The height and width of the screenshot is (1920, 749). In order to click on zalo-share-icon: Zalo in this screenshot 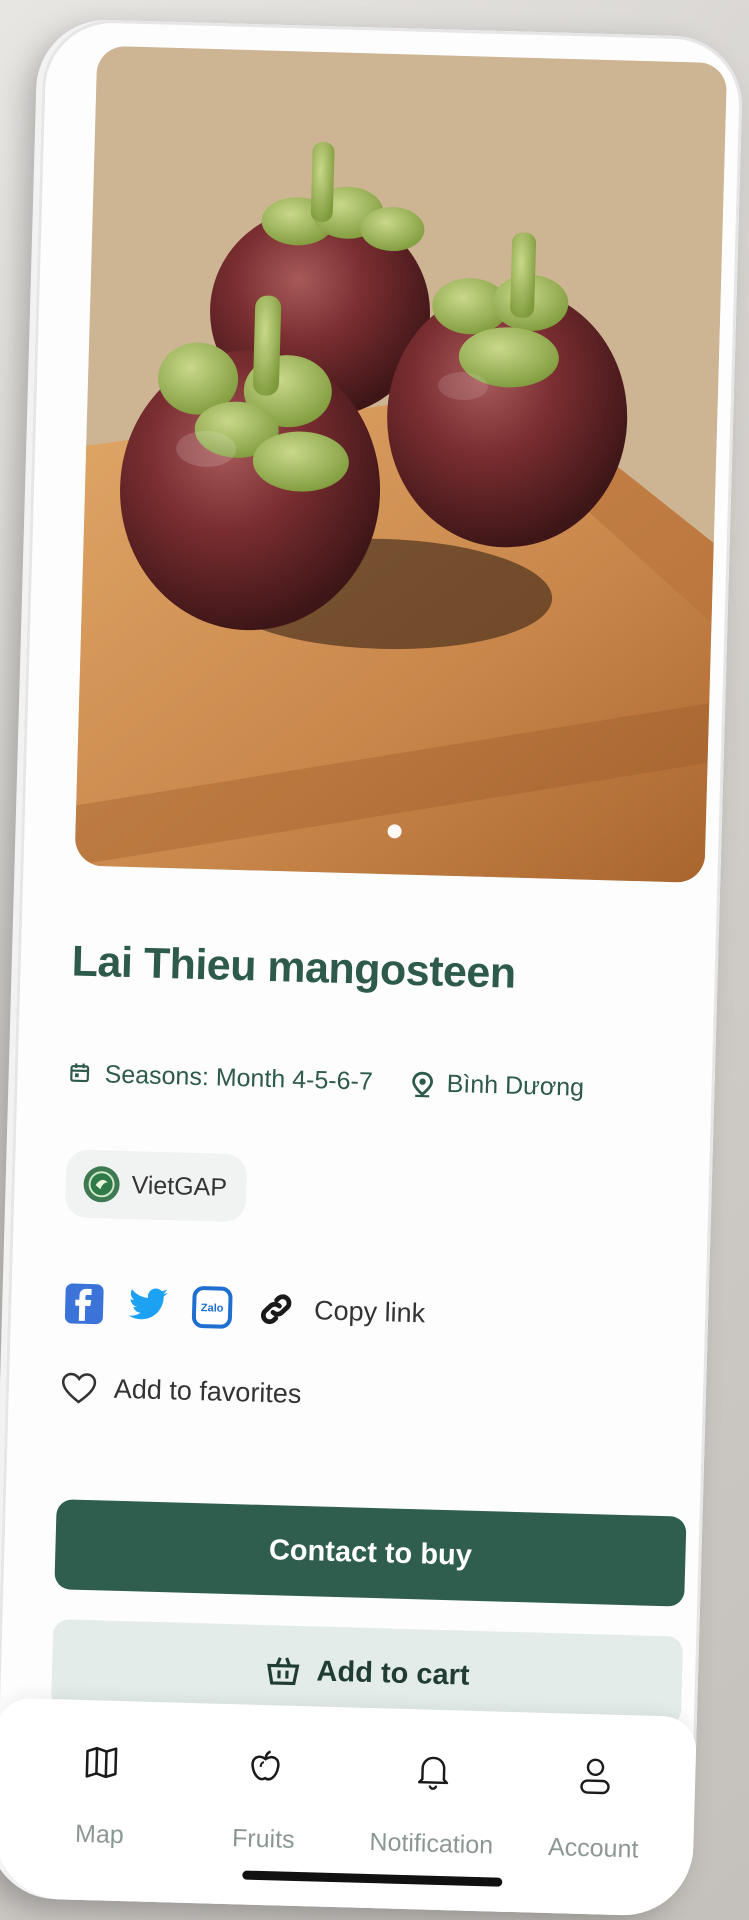, I will do `click(212, 1307)`.